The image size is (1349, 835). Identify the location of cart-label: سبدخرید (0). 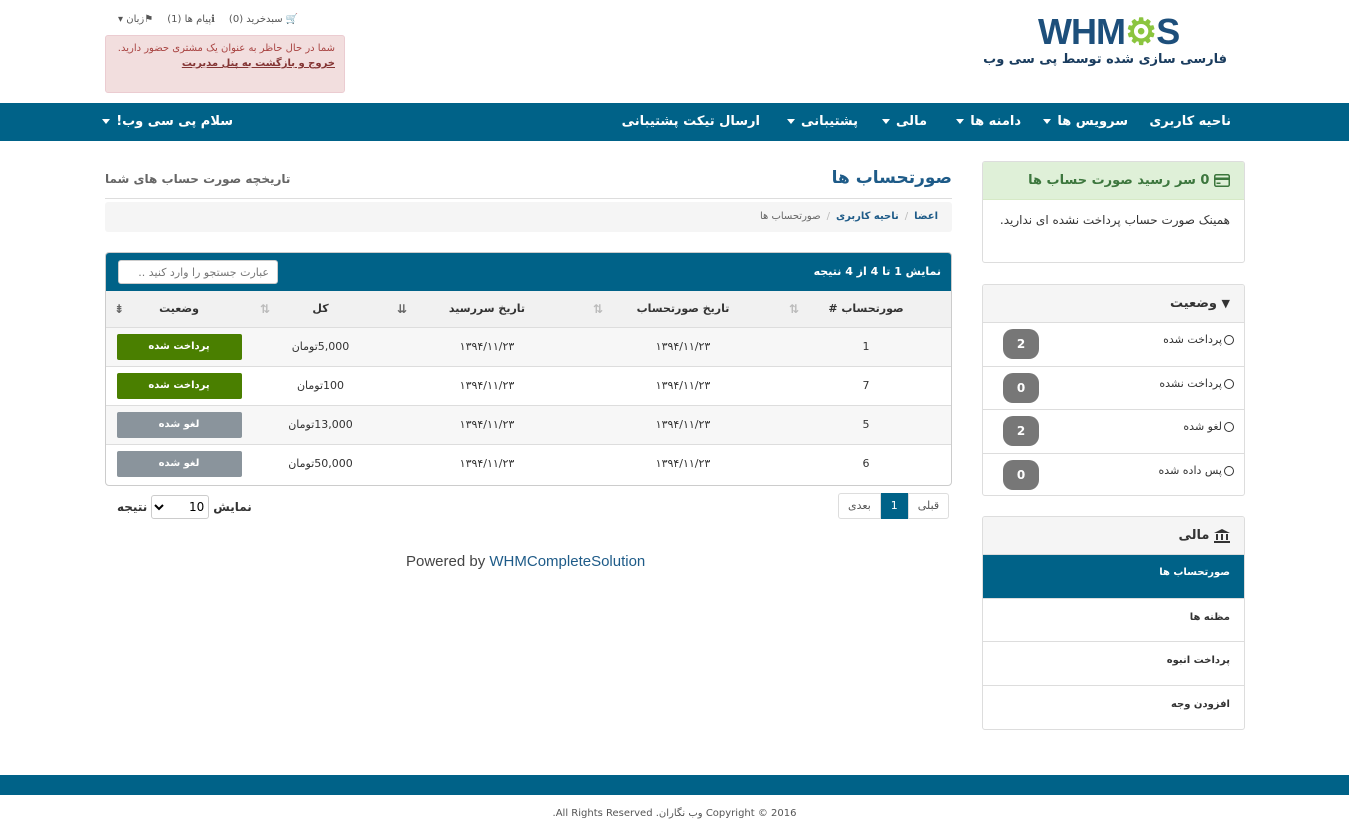
(255, 19).